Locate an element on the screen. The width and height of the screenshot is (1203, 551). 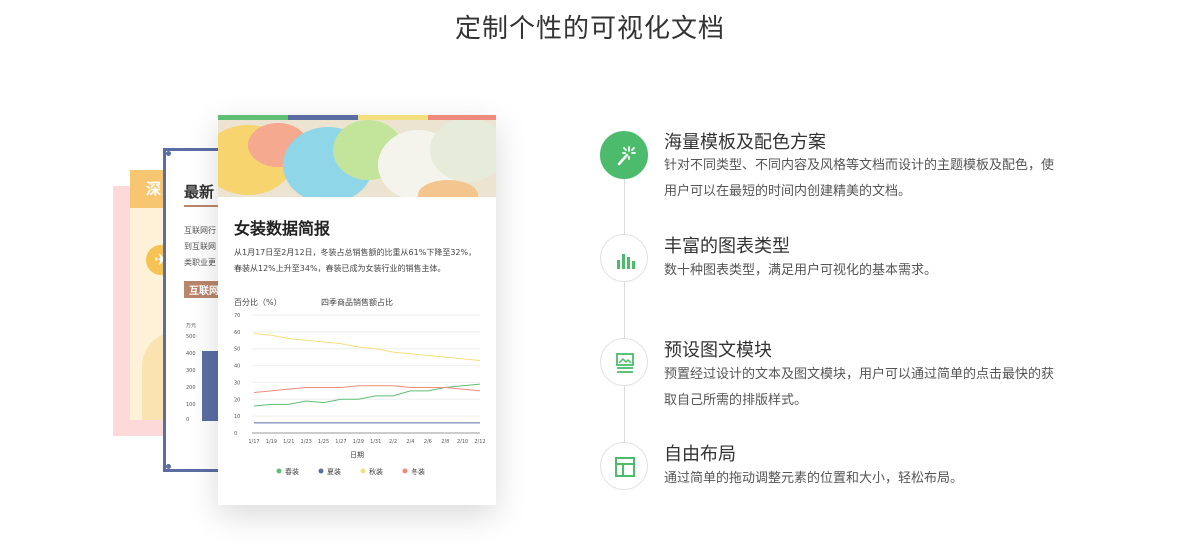
bar is located at coordinates (210, 386).